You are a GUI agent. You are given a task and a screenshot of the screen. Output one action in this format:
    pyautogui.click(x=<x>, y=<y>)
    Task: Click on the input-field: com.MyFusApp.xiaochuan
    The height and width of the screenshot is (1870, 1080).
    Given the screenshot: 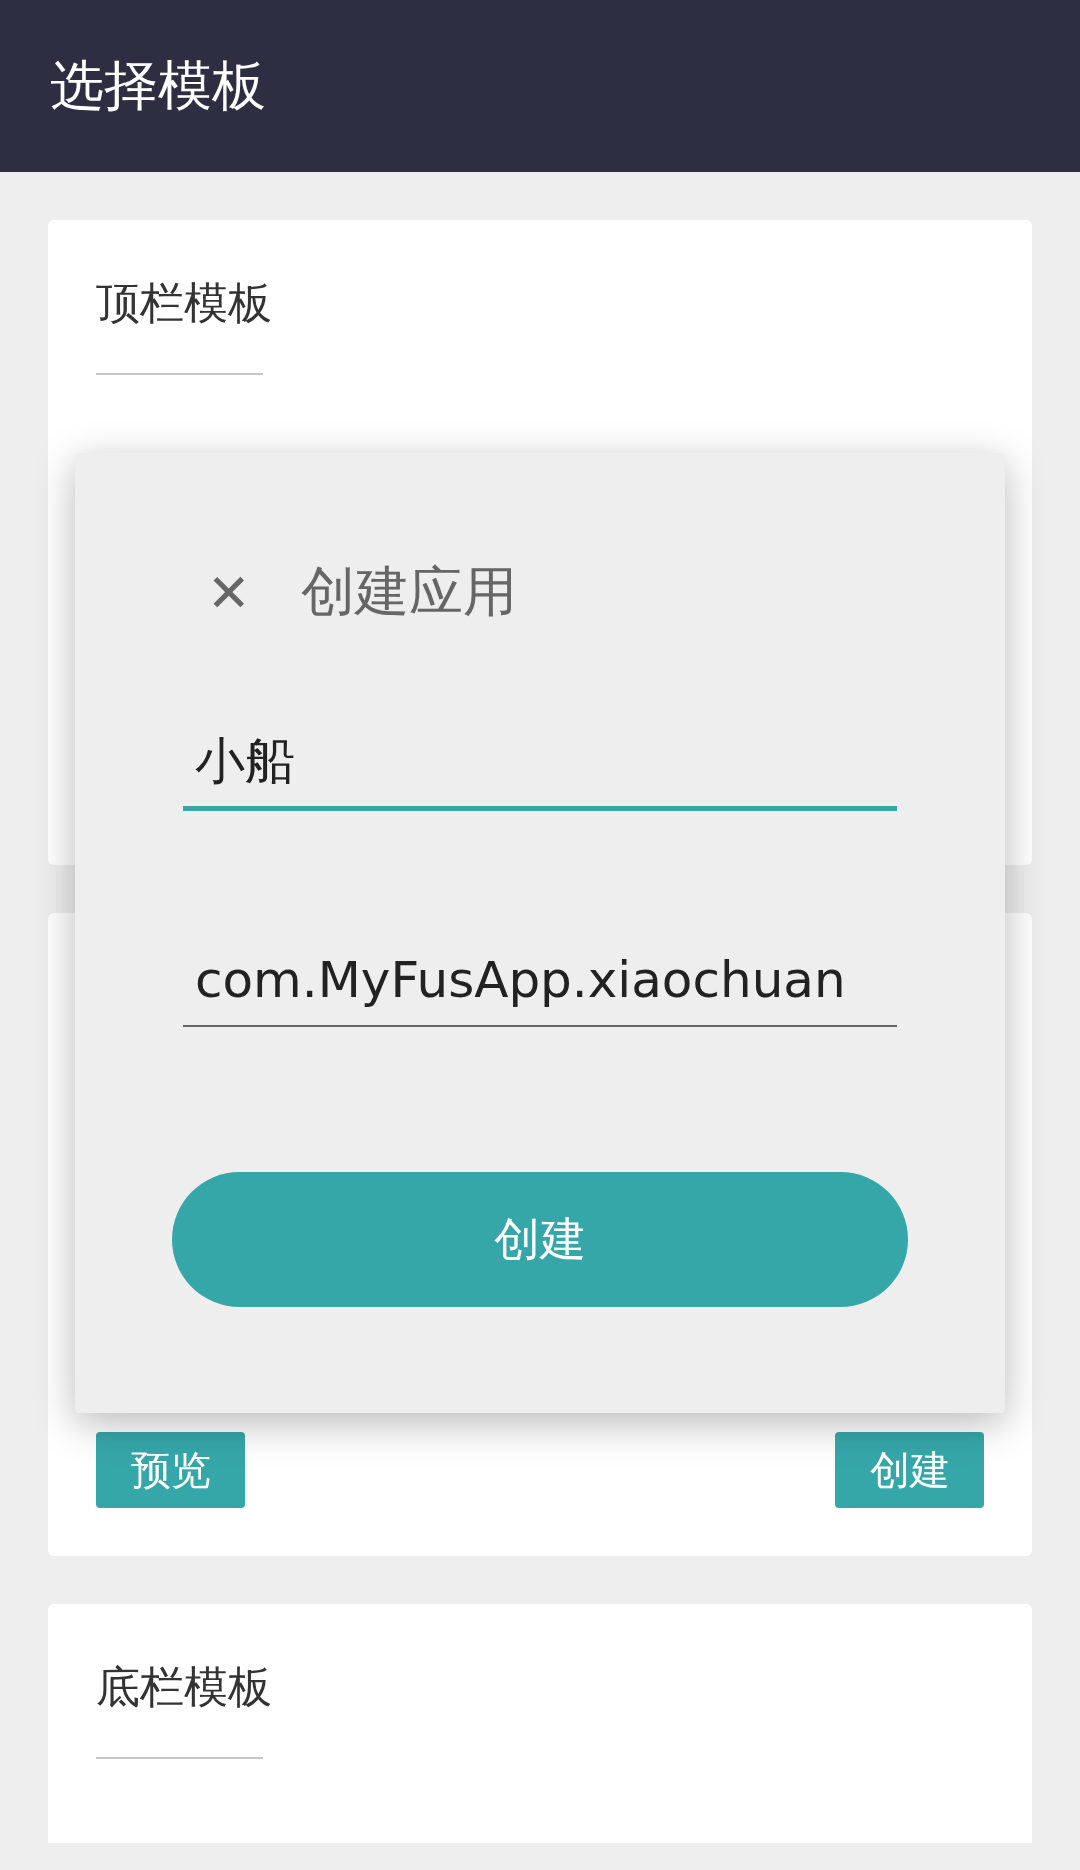 What is the action you would take?
    pyautogui.click(x=540, y=989)
    